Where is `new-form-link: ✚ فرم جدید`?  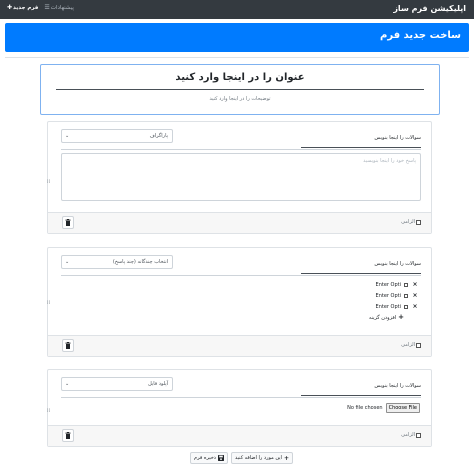
new-form-link: ✚ فرم جدید is located at coordinates (23, 8).